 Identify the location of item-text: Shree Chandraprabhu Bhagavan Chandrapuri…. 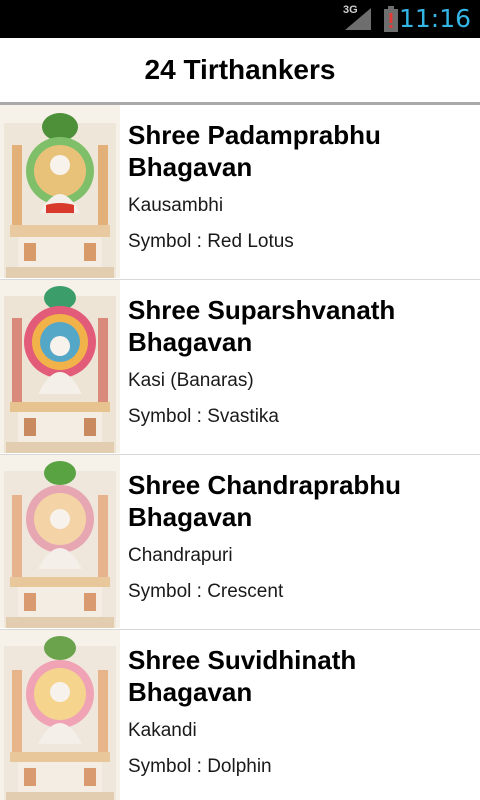
(302, 536).